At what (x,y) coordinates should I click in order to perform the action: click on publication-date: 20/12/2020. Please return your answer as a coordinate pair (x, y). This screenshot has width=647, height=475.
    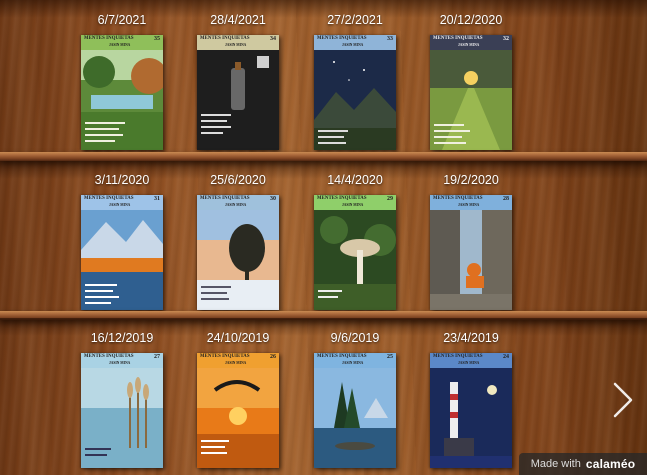
    Looking at the image, I should click on (471, 20).